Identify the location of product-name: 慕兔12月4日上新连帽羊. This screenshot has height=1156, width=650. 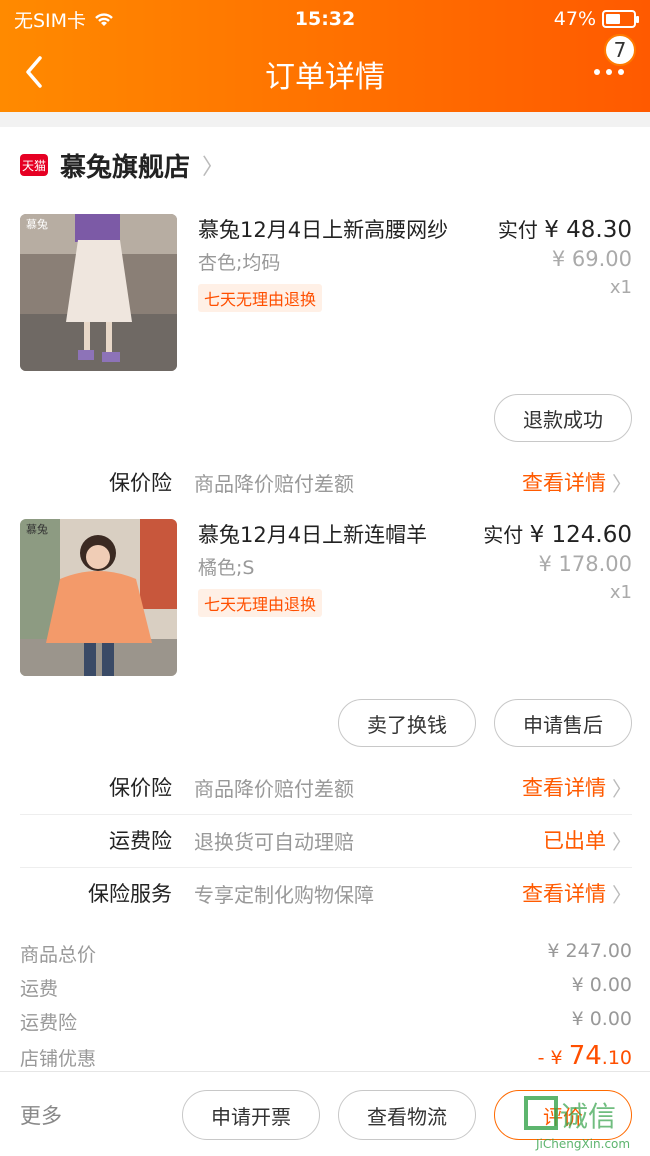
(312, 534).